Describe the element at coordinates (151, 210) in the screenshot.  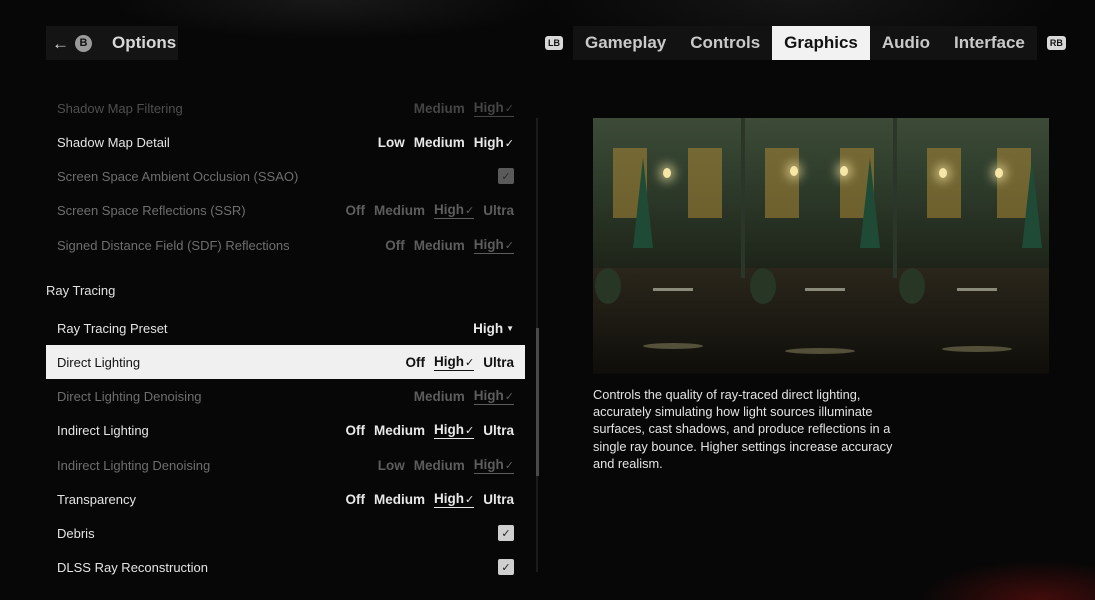
I see `setting-label: Screen Space Reflections (SSR)` at that location.